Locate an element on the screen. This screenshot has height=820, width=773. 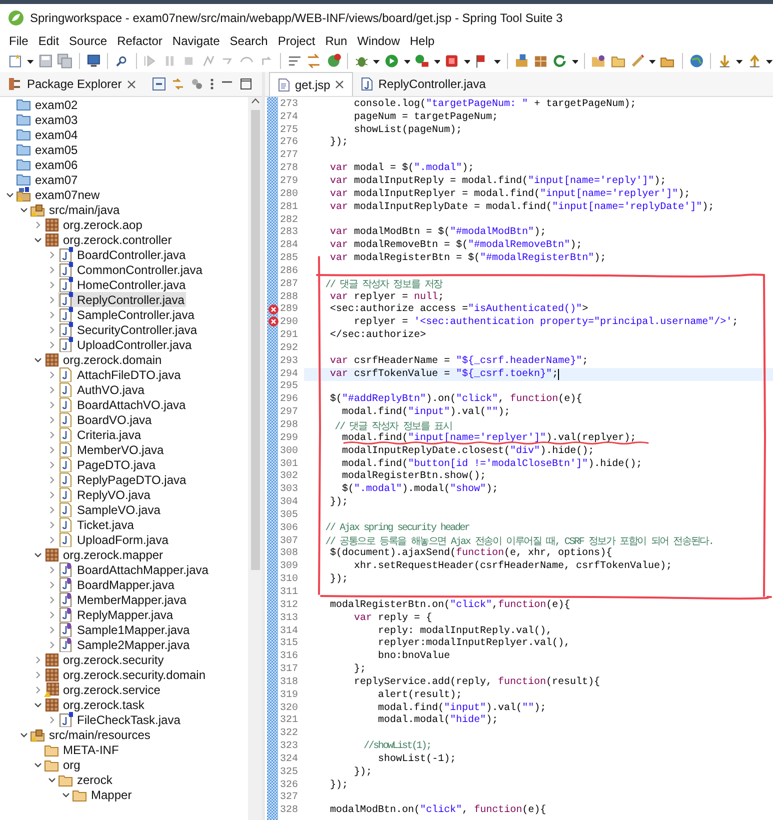
tree-item: zerock is located at coordinates (86, 779).